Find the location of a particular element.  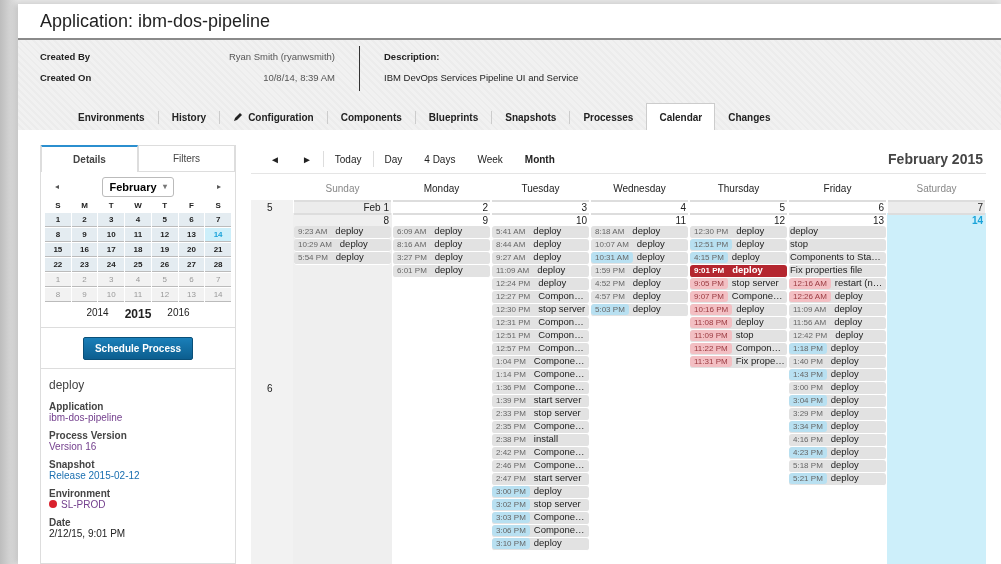

link: SL-PROD is located at coordinates (83, 504).